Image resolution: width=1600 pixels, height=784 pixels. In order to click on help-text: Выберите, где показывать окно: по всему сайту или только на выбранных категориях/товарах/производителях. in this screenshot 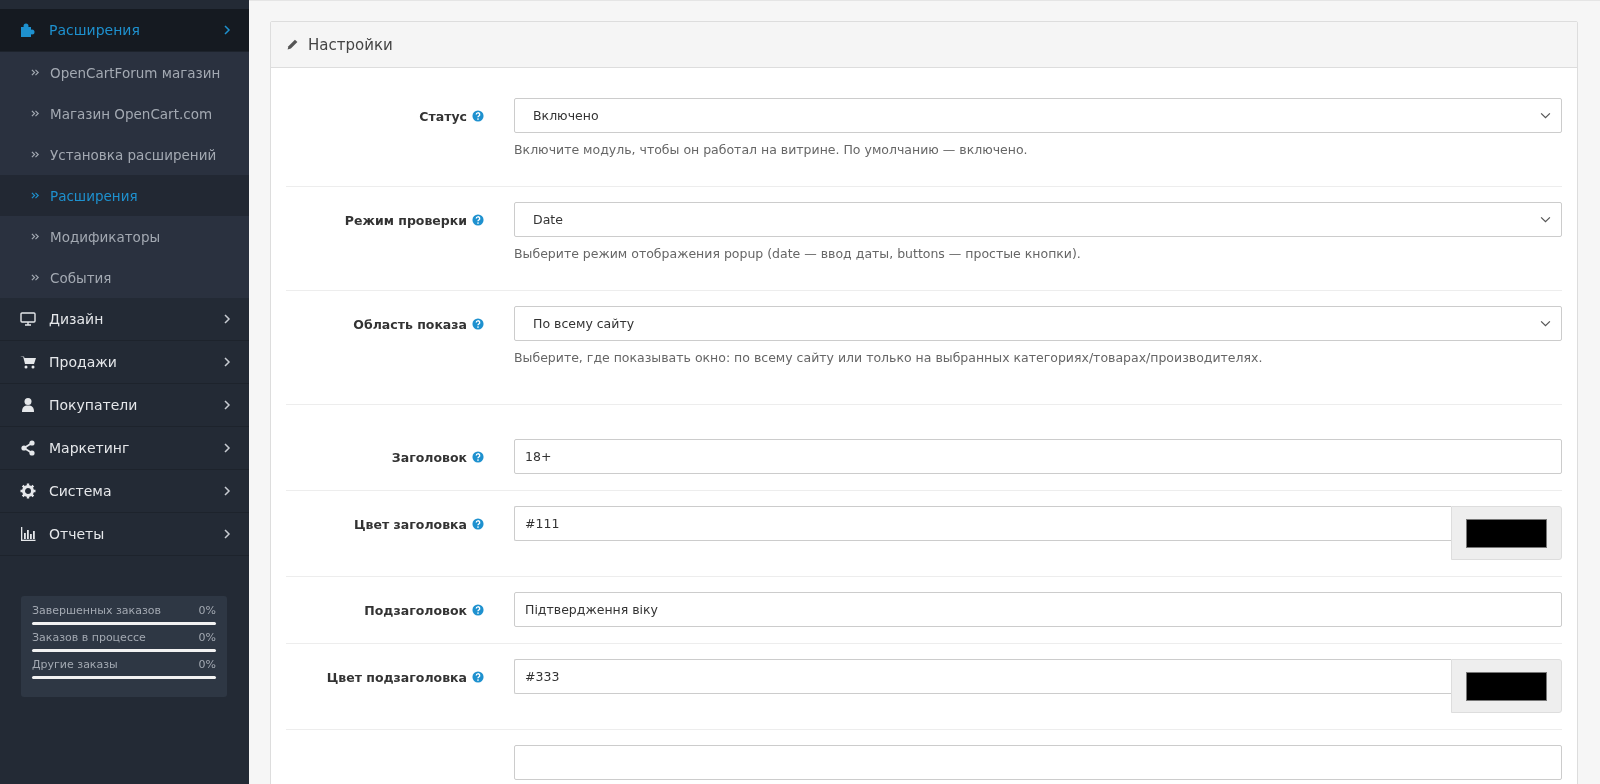, I will do `click(889, 357)`.